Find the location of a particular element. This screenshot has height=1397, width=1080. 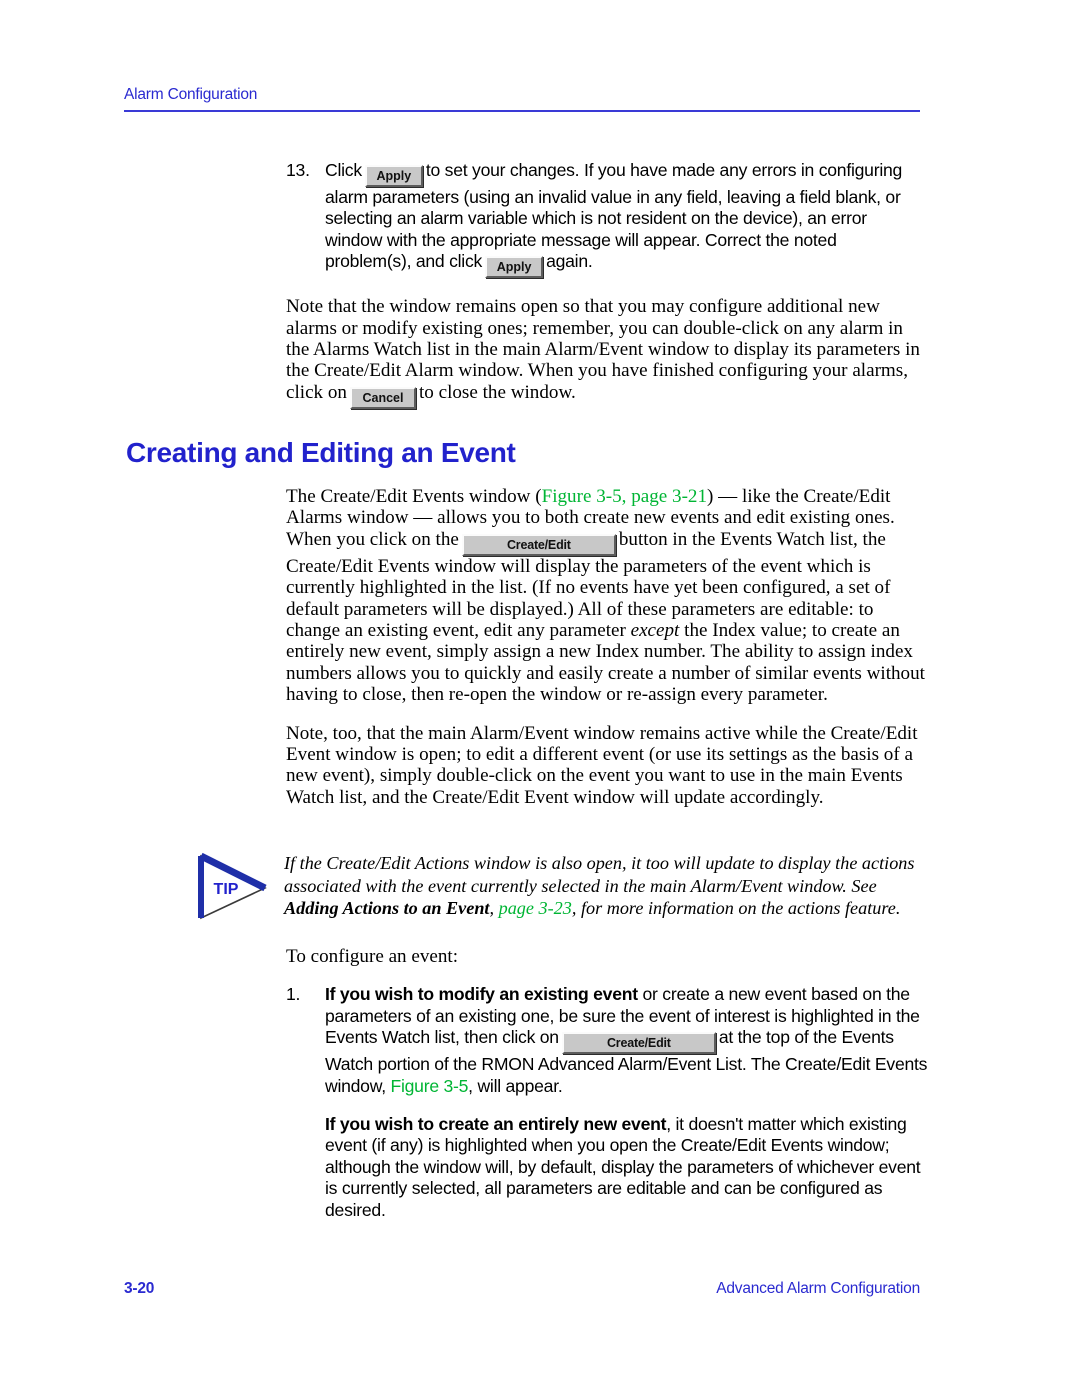

xref-figure-3-5-second: Figure 3-5 is located at coordinates (429, 1086).